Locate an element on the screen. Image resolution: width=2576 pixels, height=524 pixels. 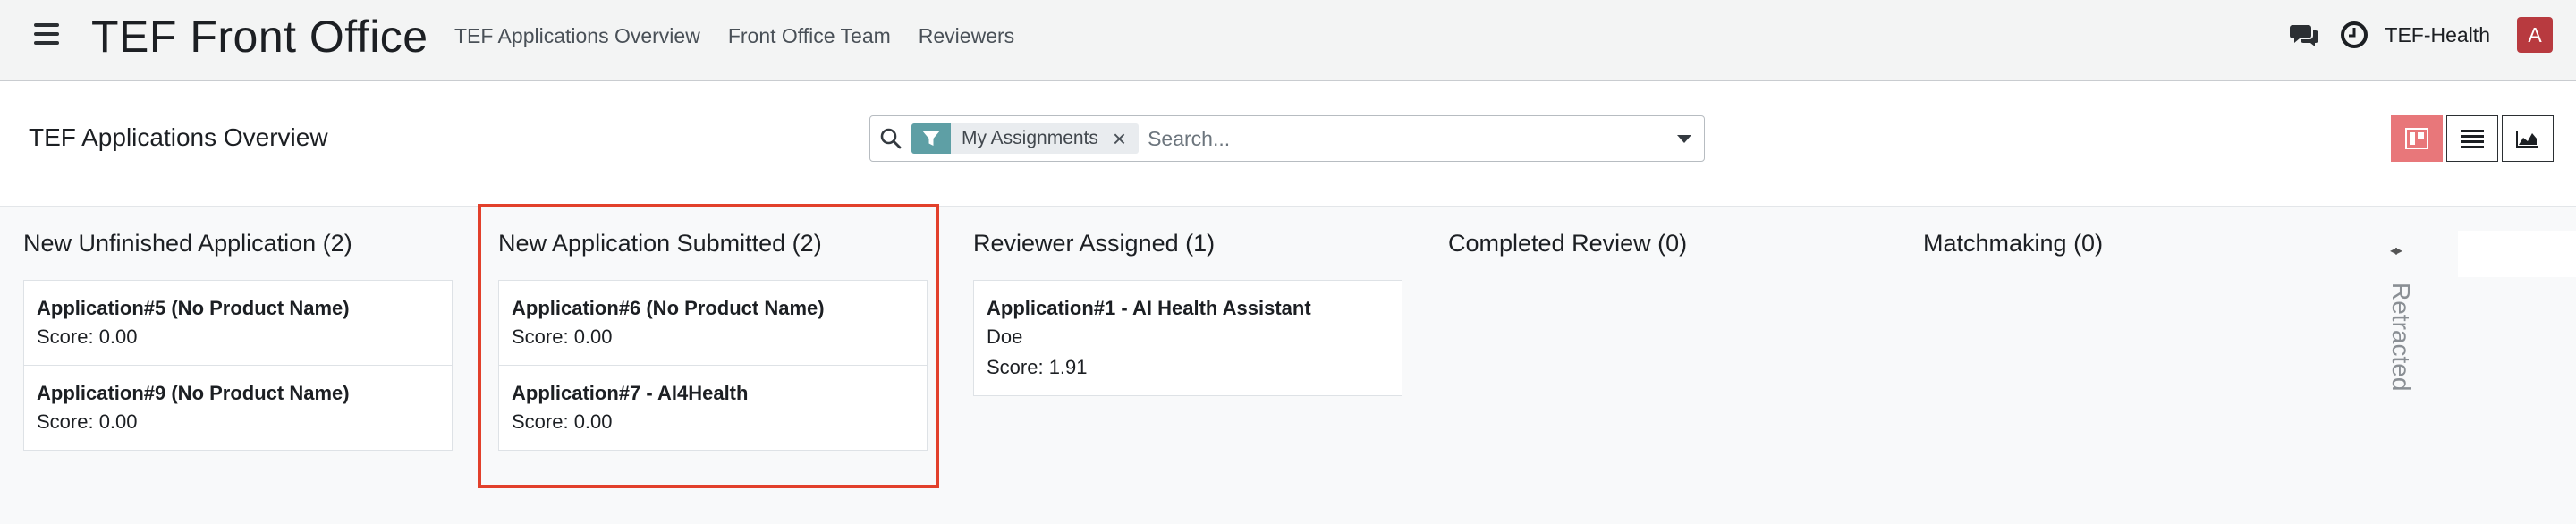
list-icon is located at coordinates (2472, 139).